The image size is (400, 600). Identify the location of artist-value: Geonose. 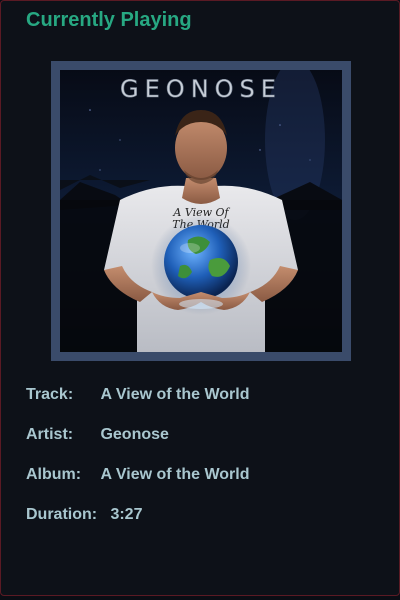
(134, 434).